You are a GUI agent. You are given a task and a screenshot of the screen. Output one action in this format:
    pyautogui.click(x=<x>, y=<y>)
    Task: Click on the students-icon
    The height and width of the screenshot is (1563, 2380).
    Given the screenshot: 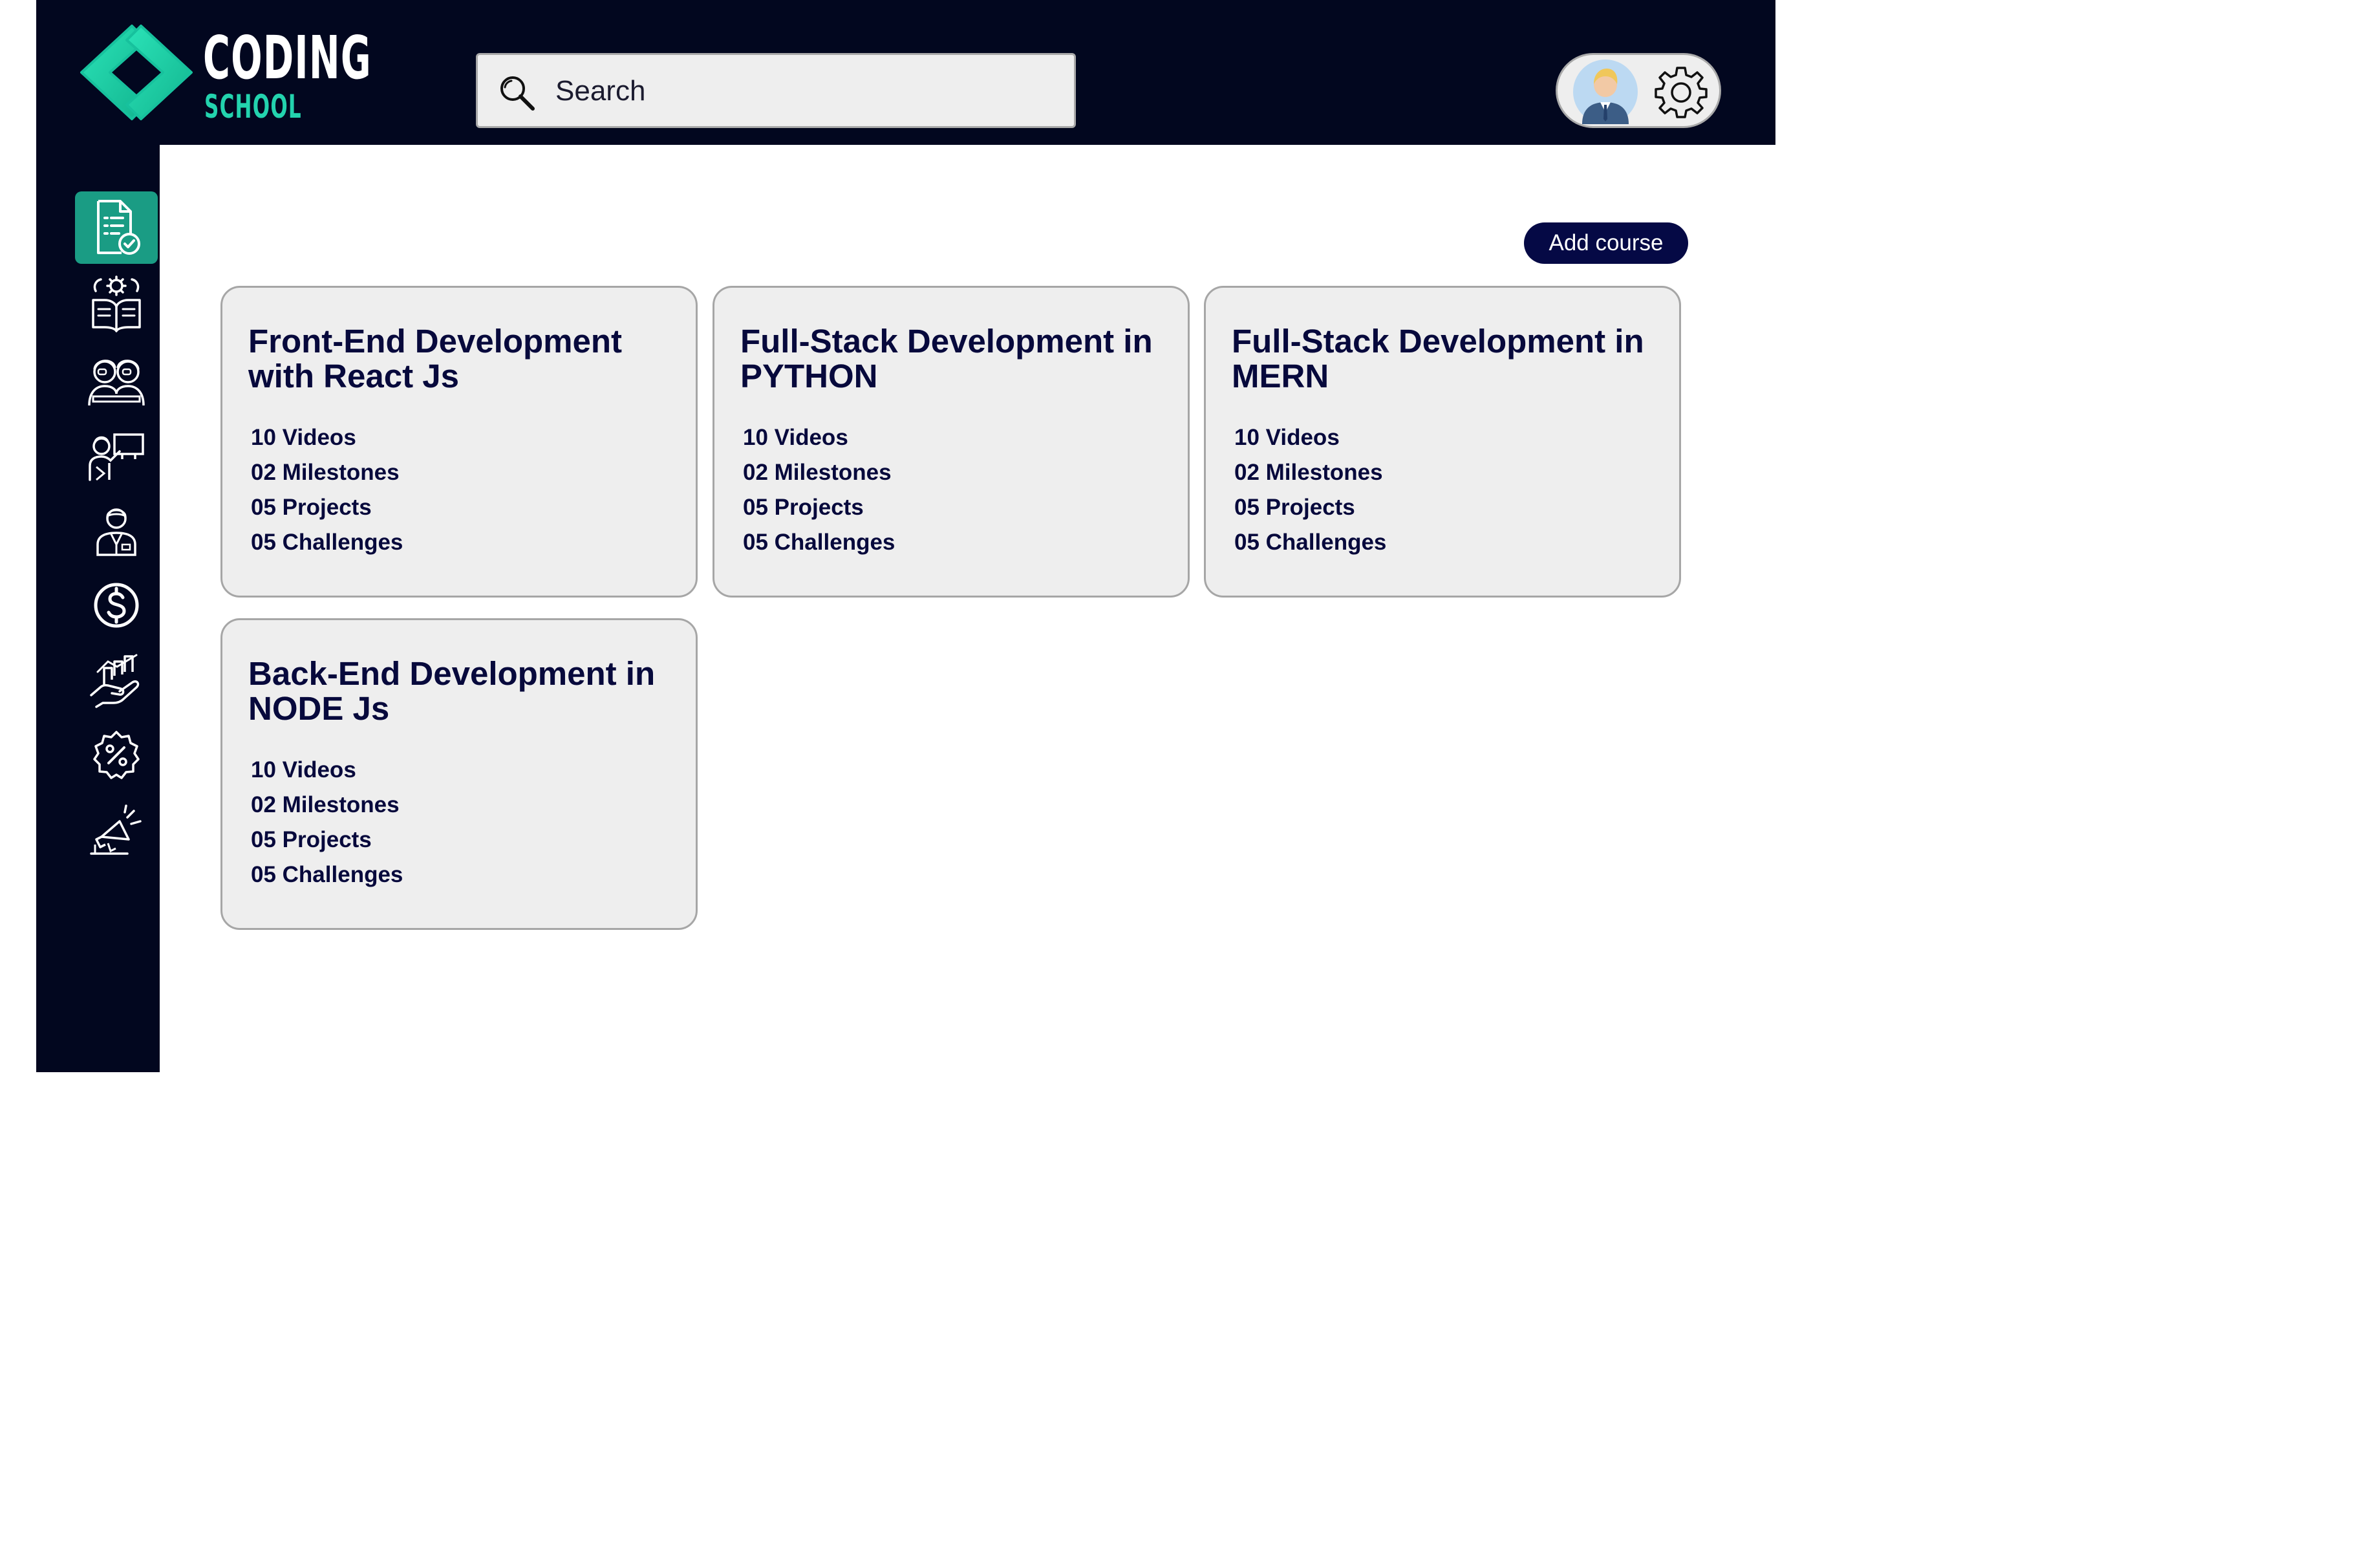 What is the action you would take?
    pyautogui.click(x=117, y=383)
    